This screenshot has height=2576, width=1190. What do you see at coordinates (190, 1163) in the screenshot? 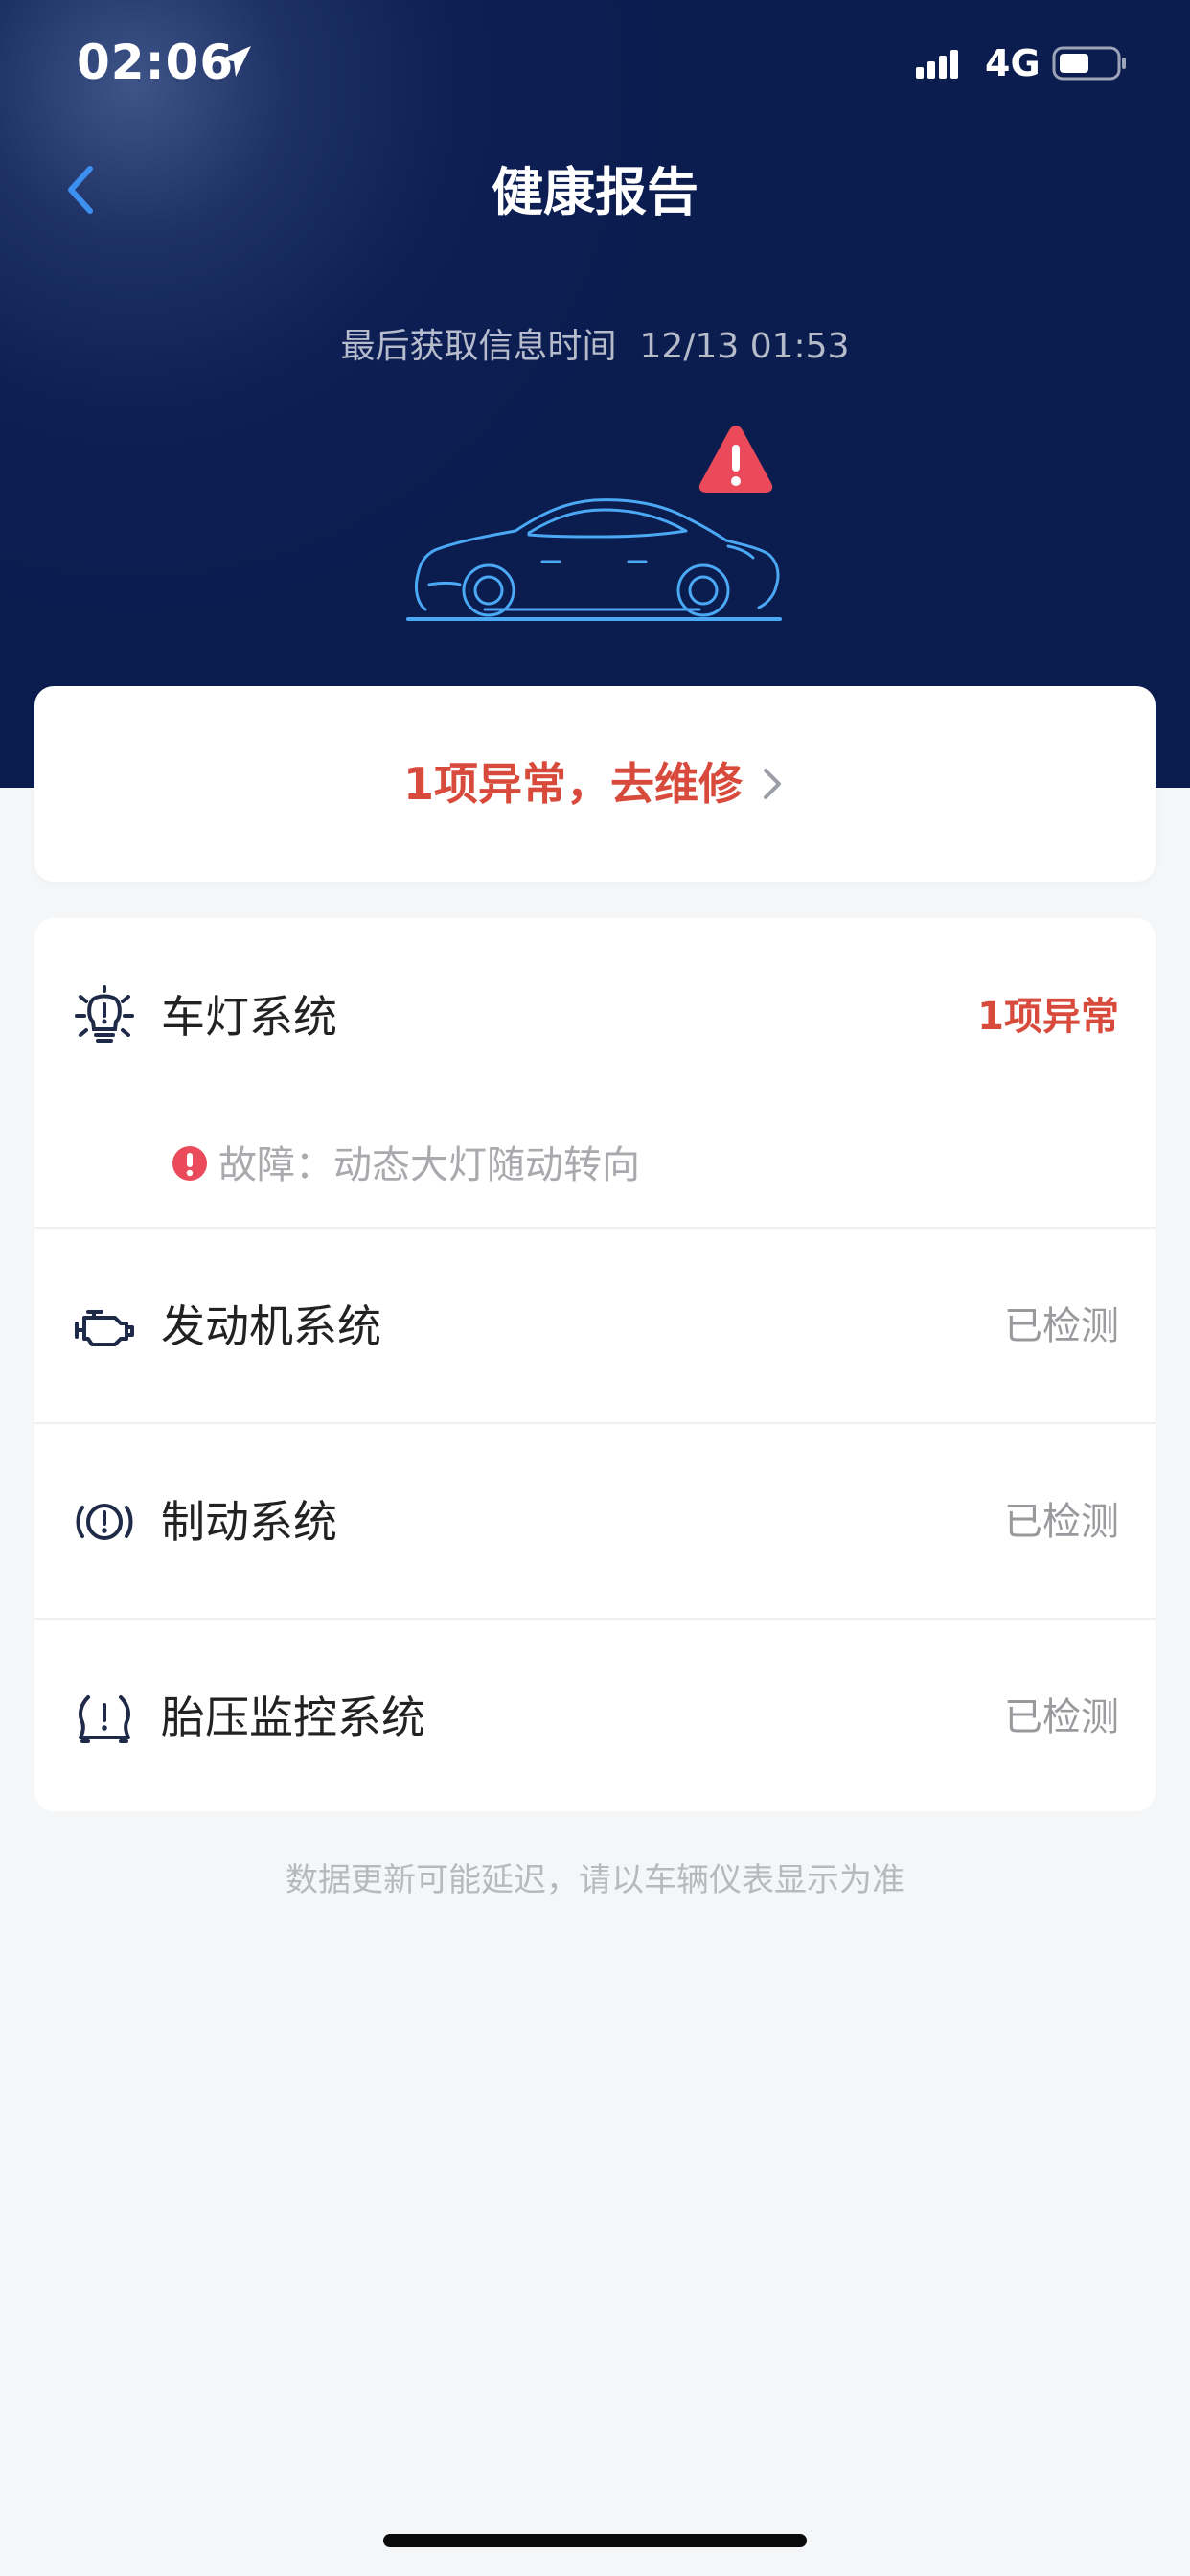
I see `exclamation-circle-icon` at bounding box center [190, 1163].